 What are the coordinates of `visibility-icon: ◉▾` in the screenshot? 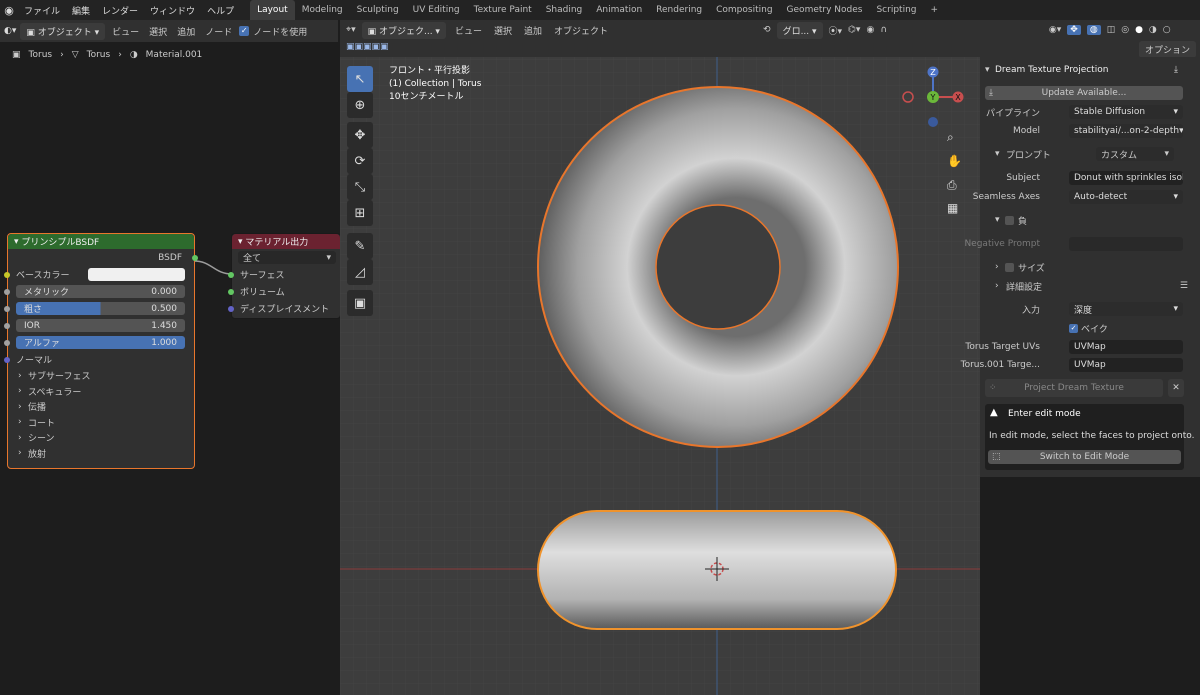 It's located at (1055, 30).